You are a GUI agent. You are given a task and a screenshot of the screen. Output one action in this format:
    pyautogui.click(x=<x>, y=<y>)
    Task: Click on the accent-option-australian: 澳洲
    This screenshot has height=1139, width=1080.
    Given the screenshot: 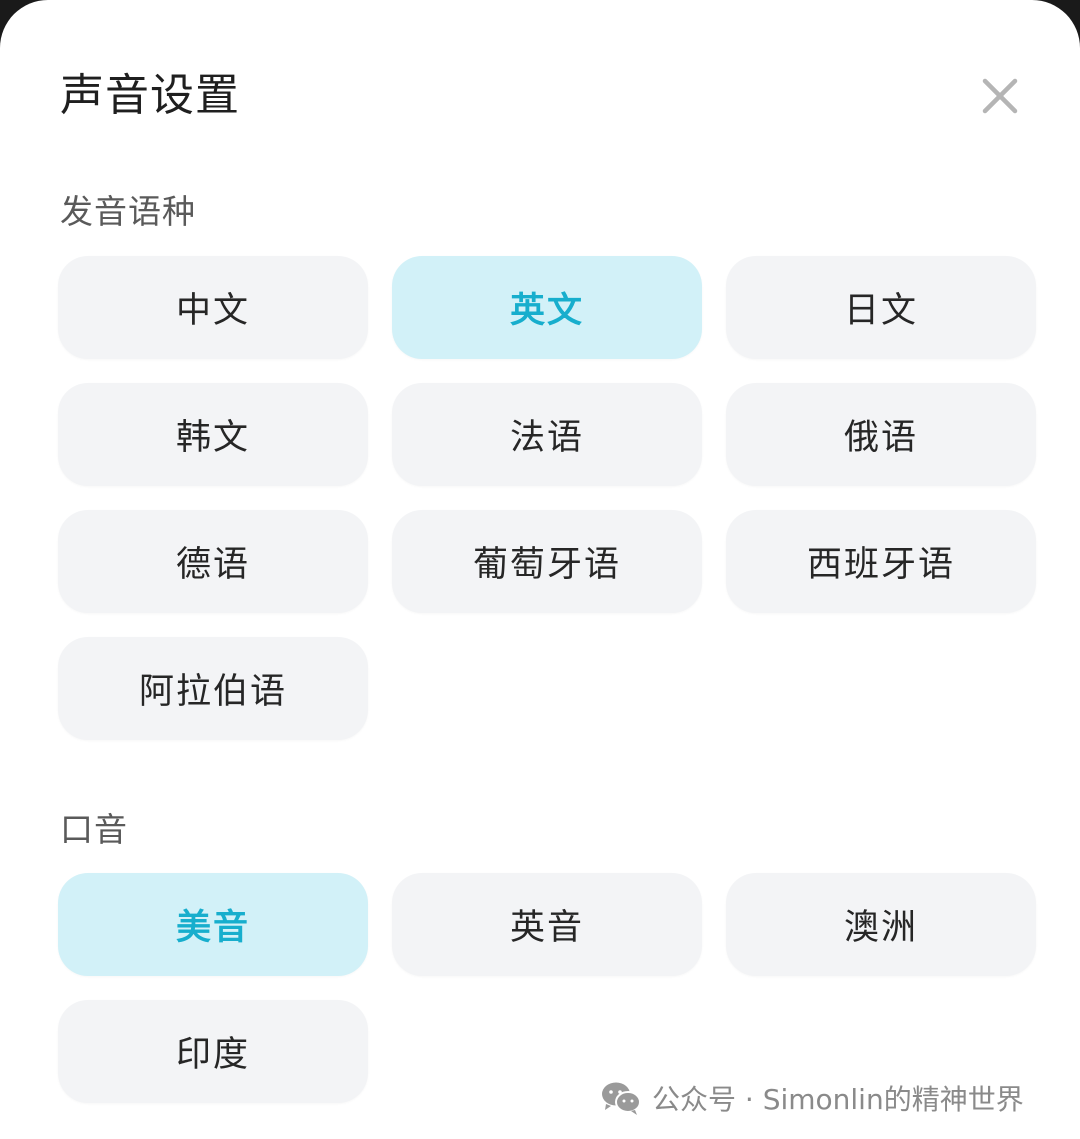 What is the action you would take?
    pyautogui.click(x=881, y=924)
    